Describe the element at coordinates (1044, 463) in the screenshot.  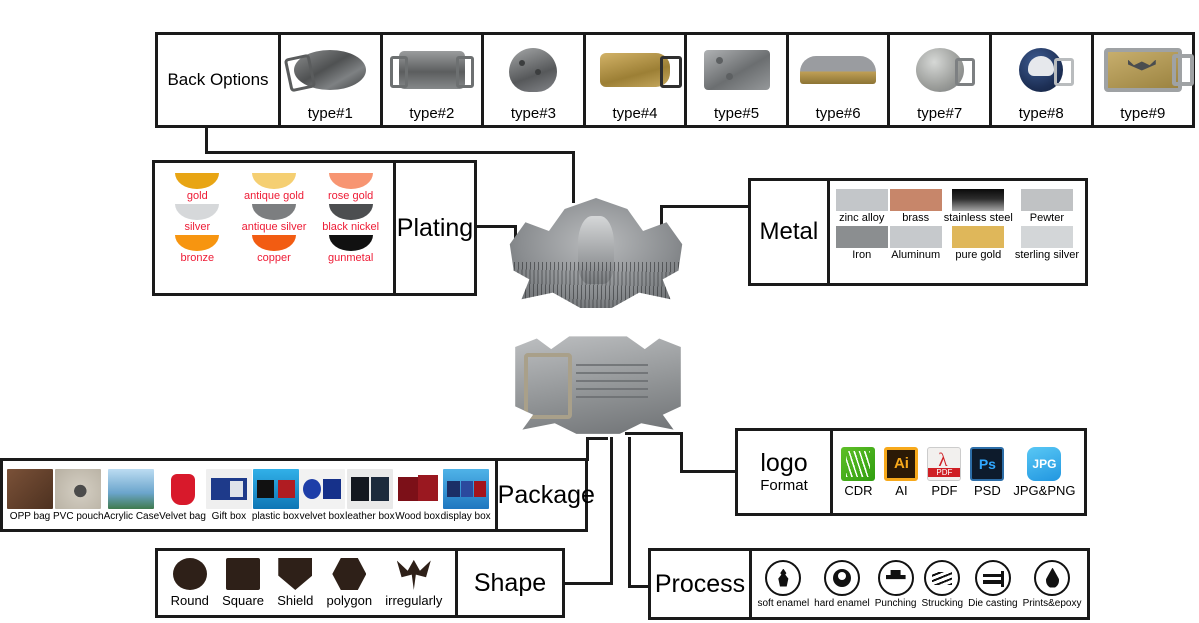
I see `jpg-icon: JPG` at that location.